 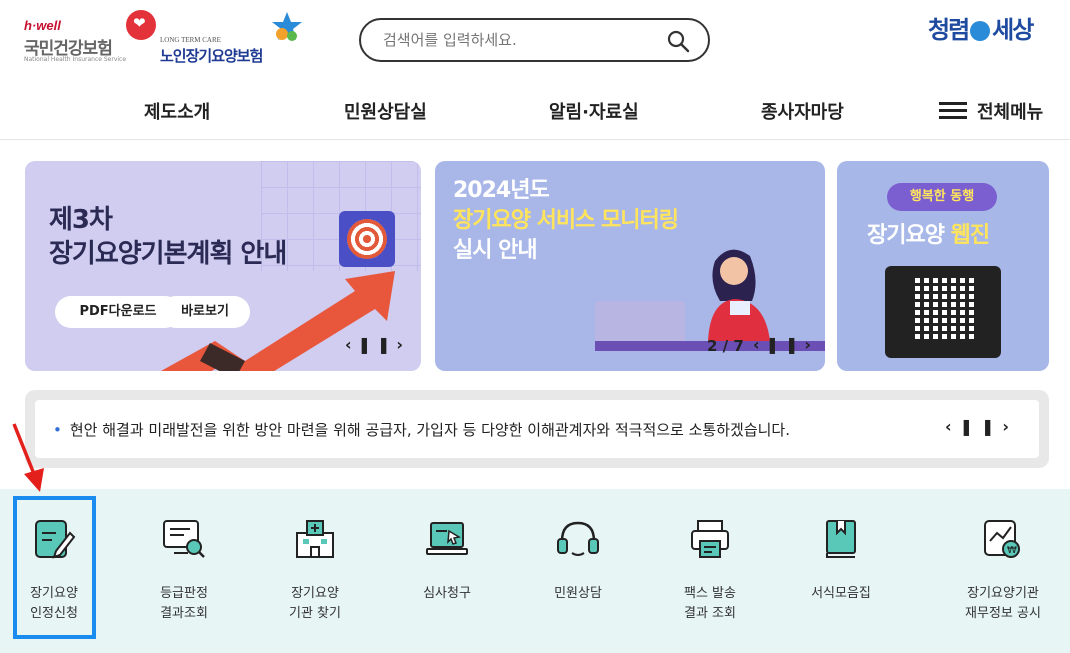 What do you see at coordinates (75, 59) in the screenshot?
I see `nhis-eng-name: National Health Insurance Service` at bounding box center [75, 59].